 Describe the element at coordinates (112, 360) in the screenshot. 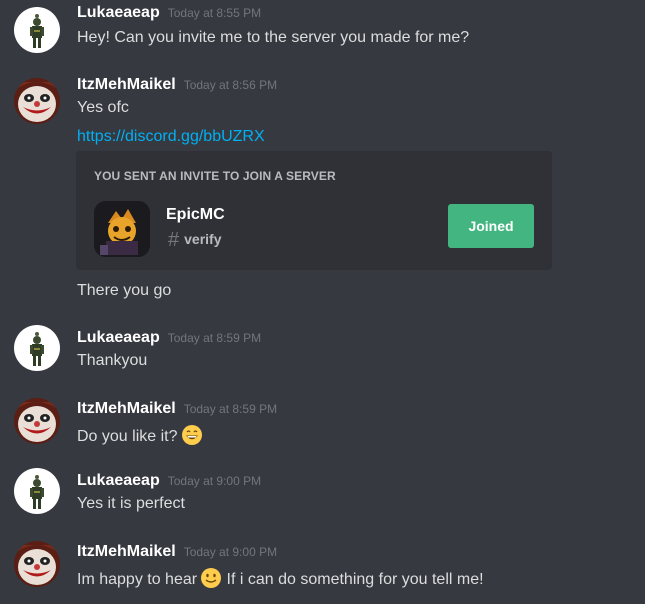

I see `message-text: Thankyou` at that location.